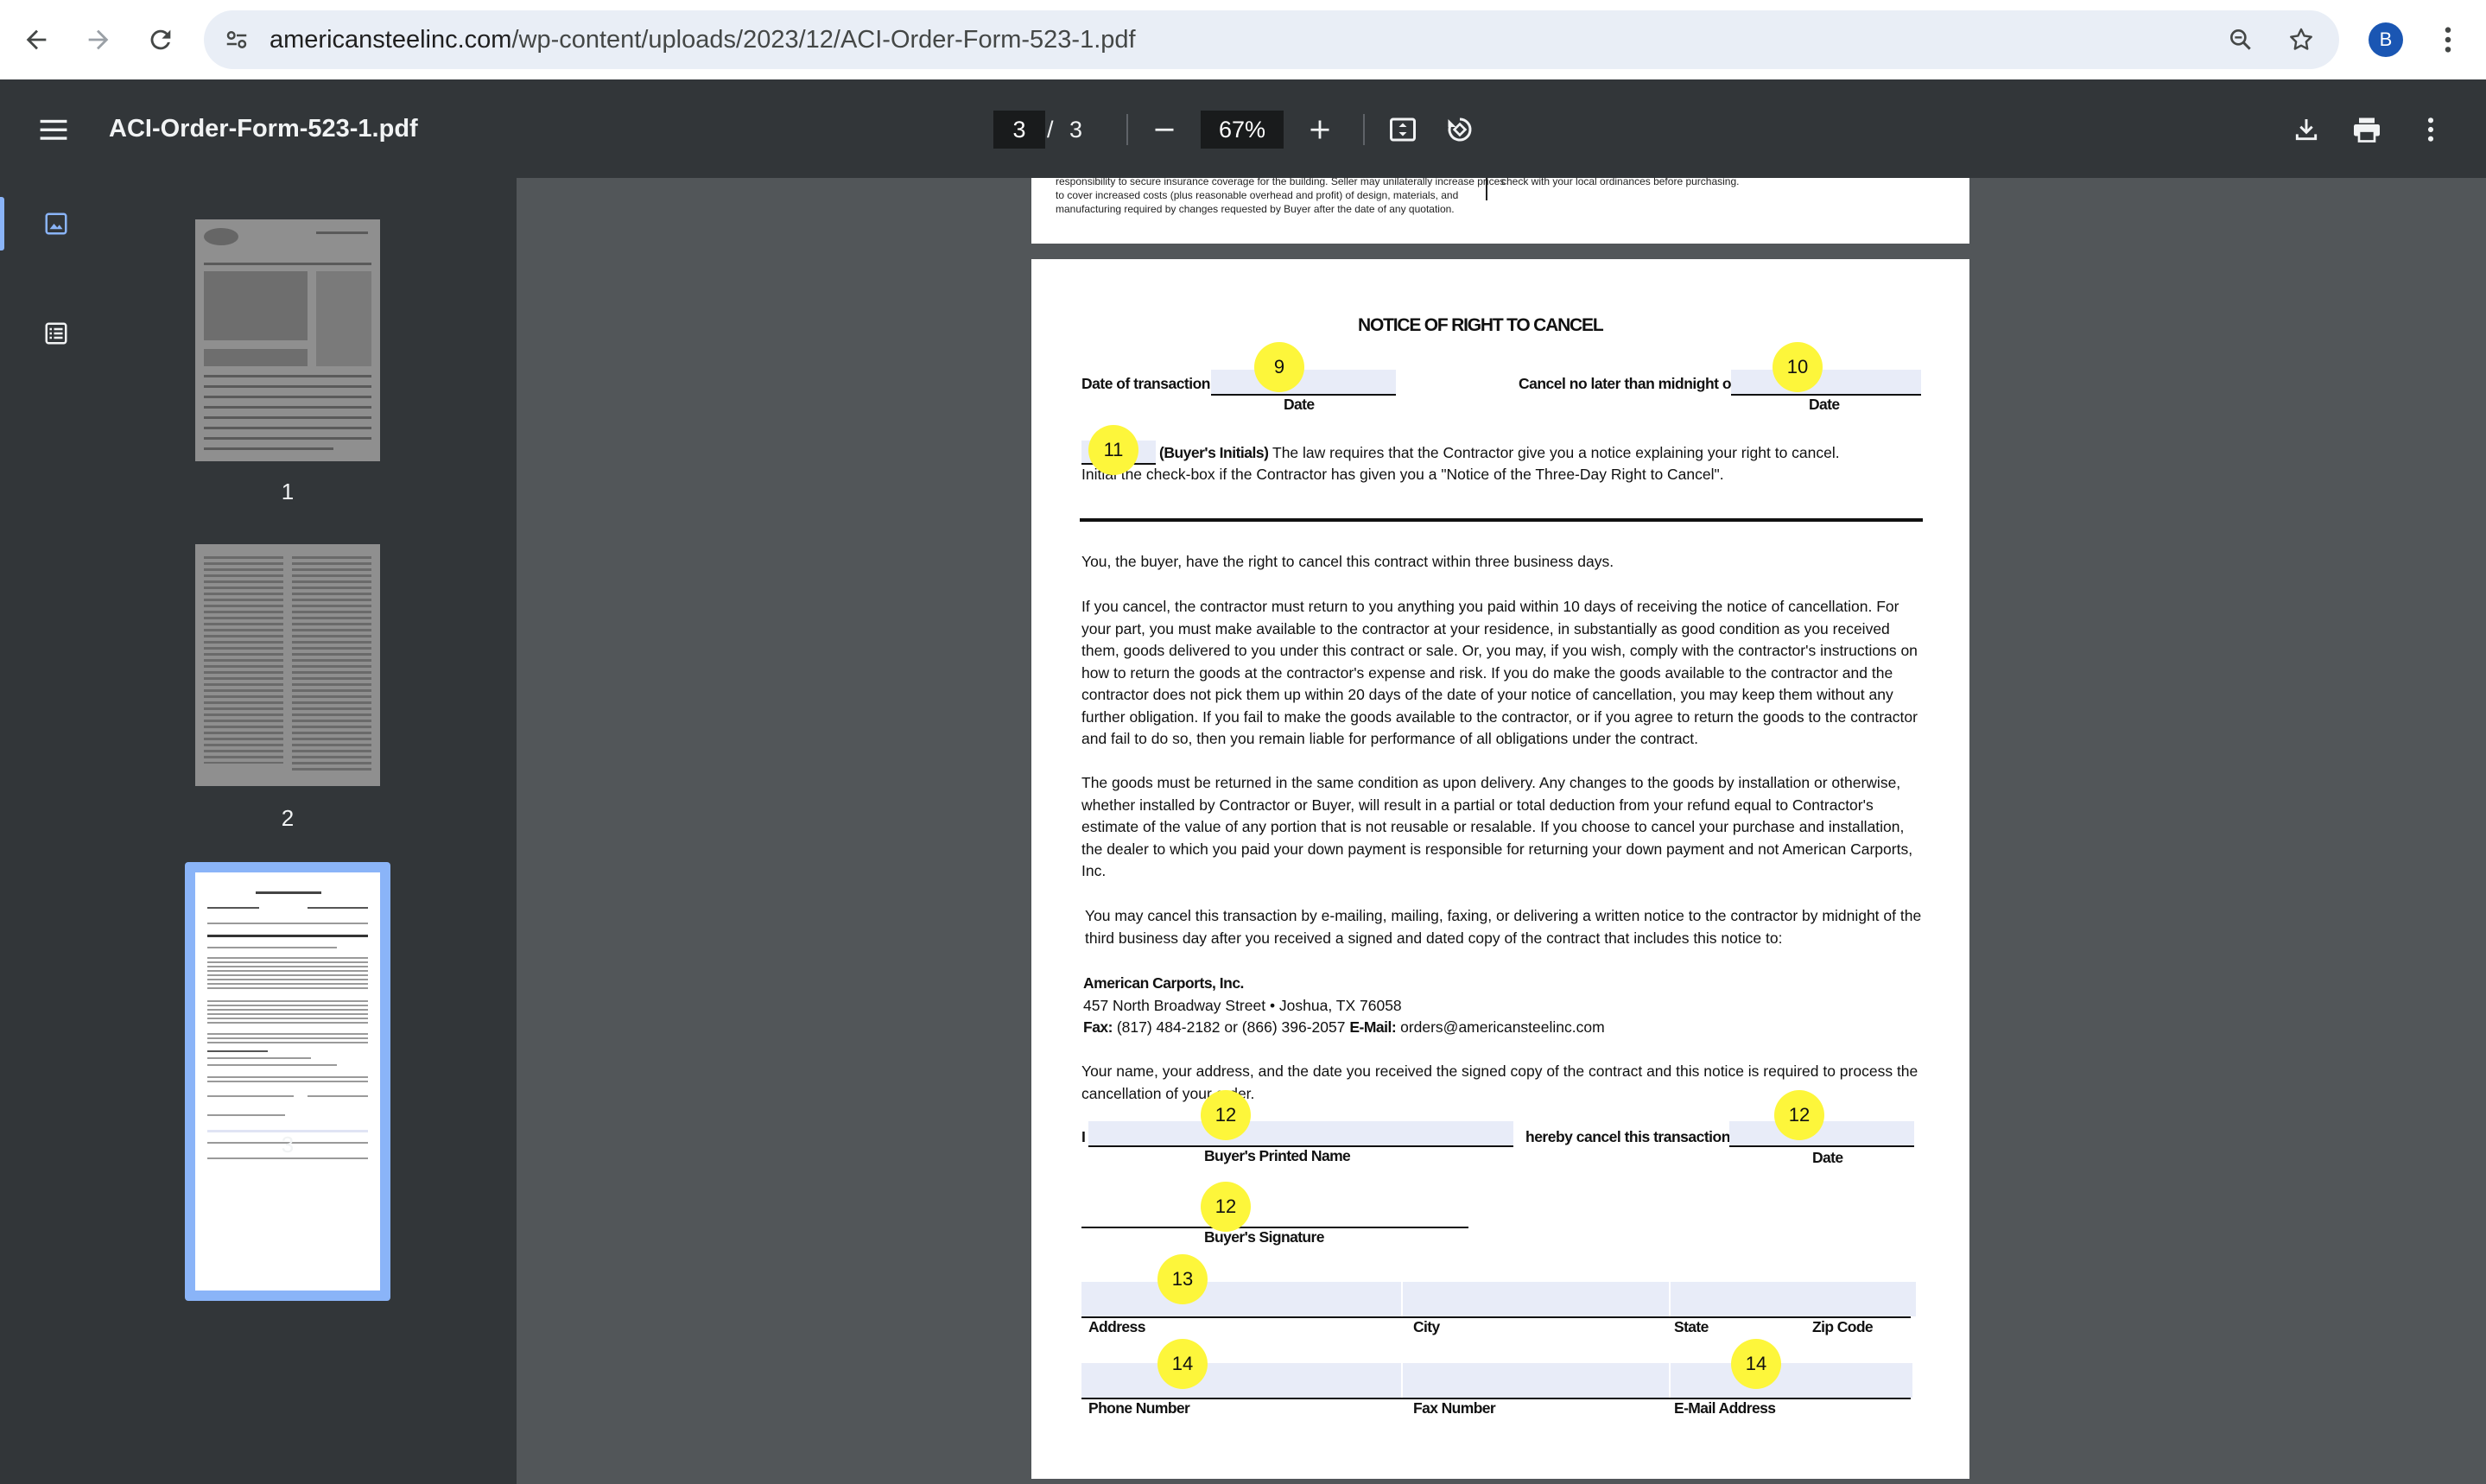 This screenshot has width=2486, height=1484. What do you see at coordinates (1500, 1027) in the screenshot?
I see `email-value: orders@americansteelinc.com` at bounding box center [1500, 1027].